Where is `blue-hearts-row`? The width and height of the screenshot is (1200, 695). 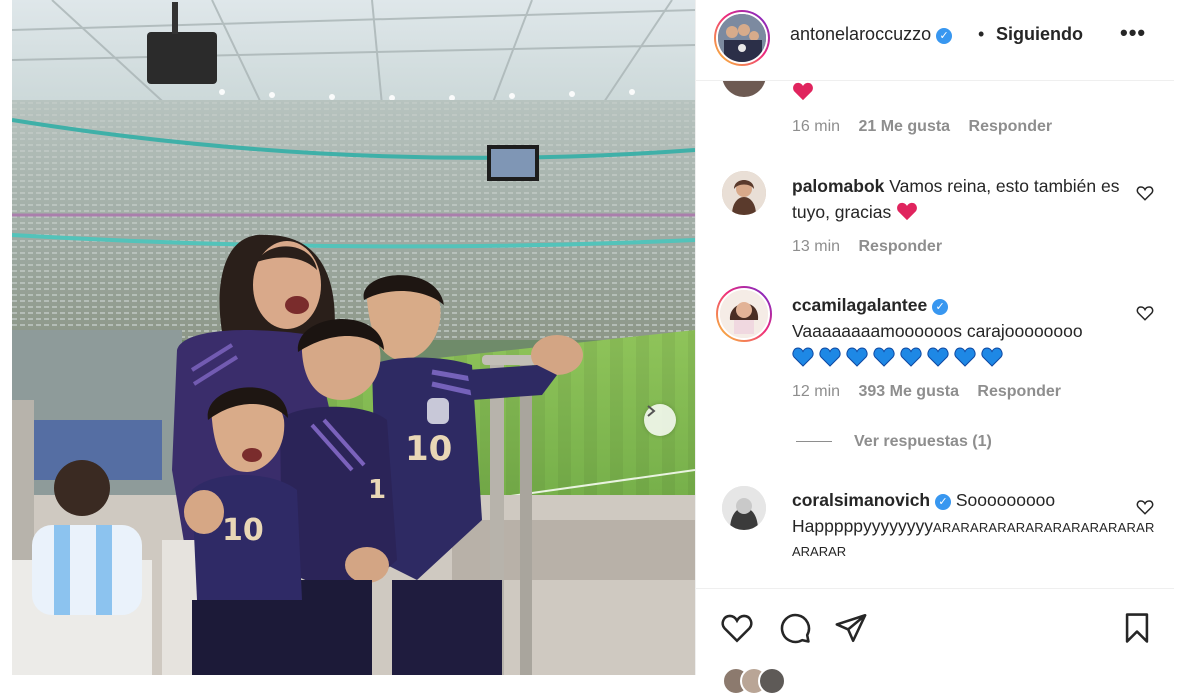
blue-hearts-row is located at coordinates (902, 357).